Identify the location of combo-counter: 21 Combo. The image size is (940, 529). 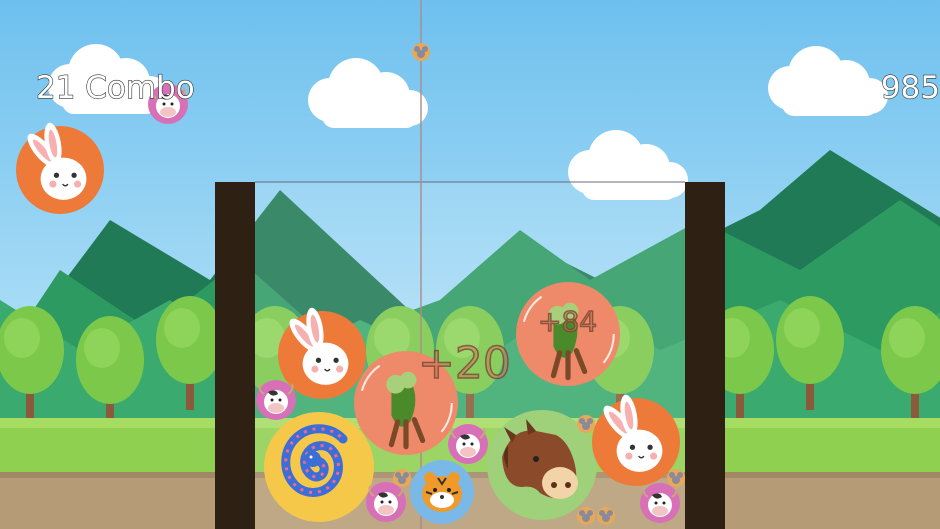
(115, 87).